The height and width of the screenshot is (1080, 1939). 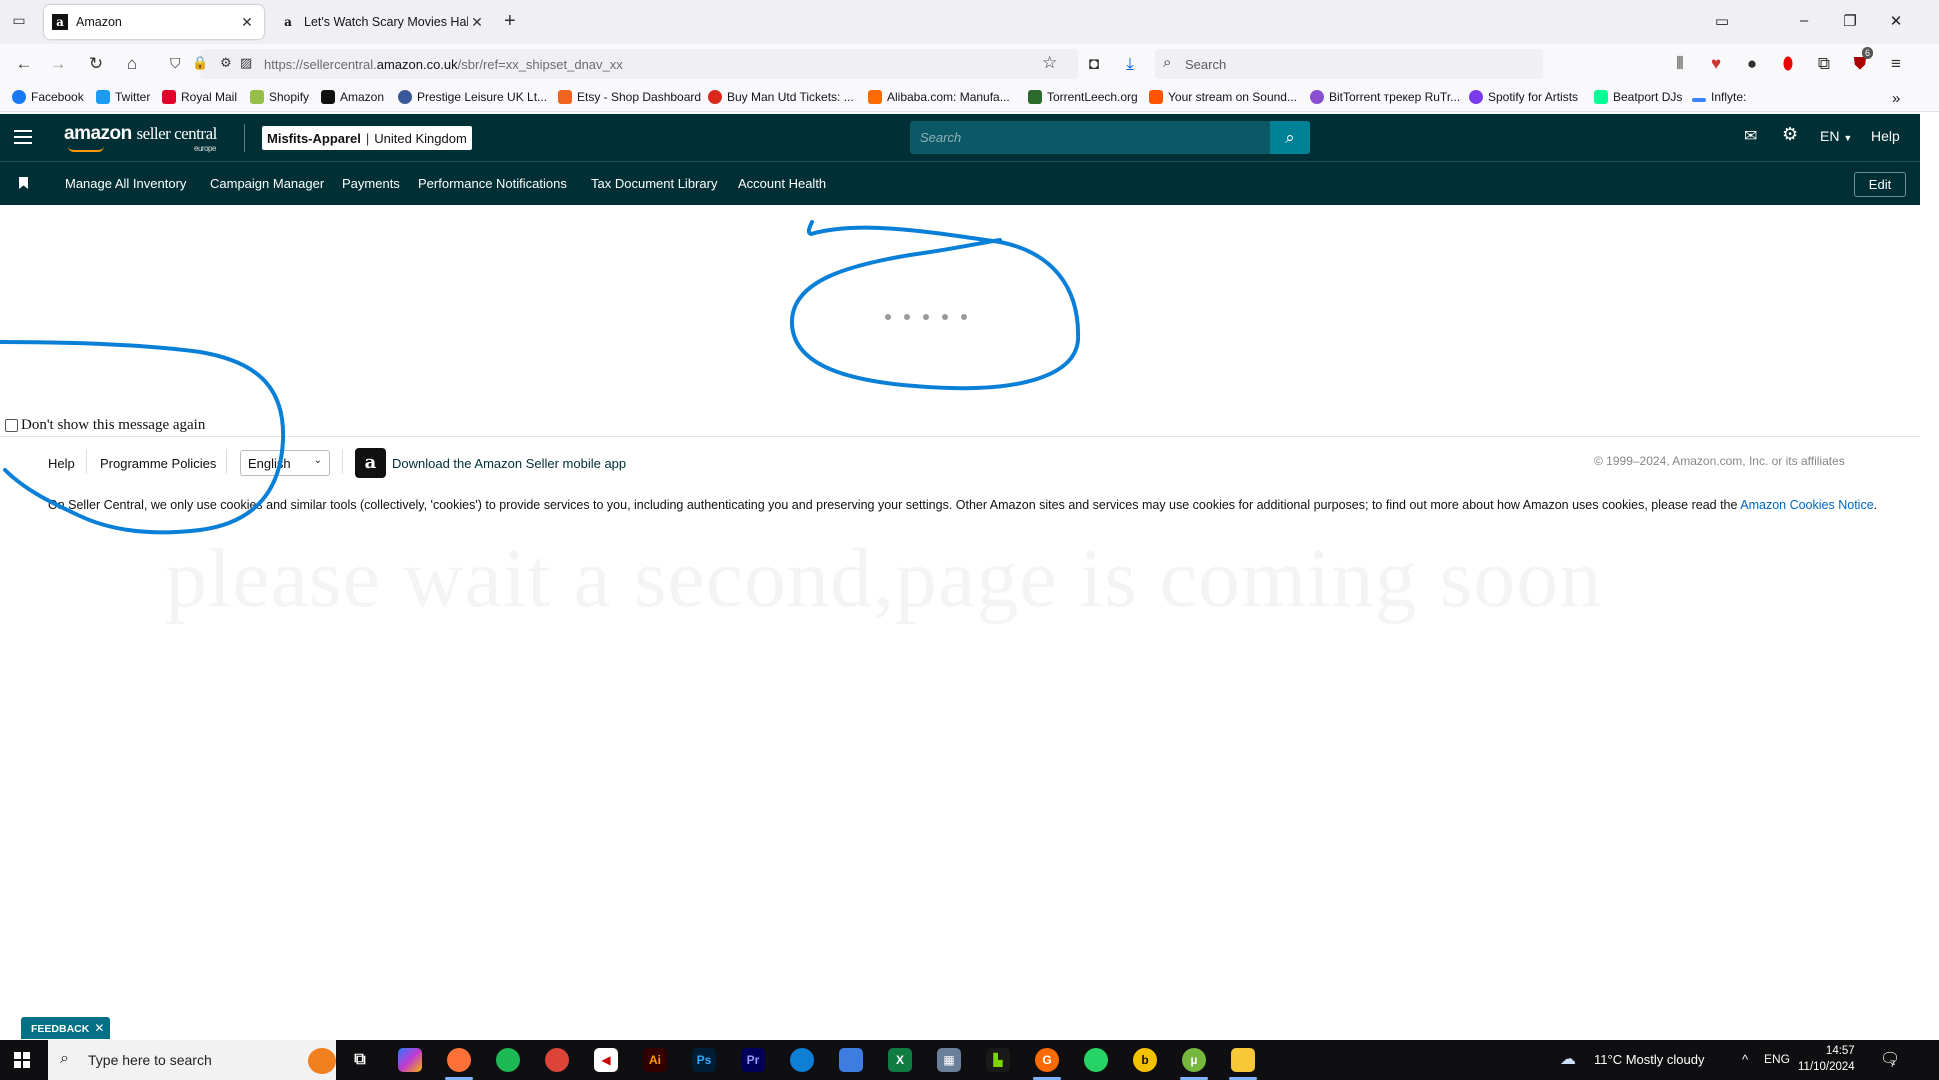 I want to click on bookmark-shopify: Shopify, so click(x=279, y=97).